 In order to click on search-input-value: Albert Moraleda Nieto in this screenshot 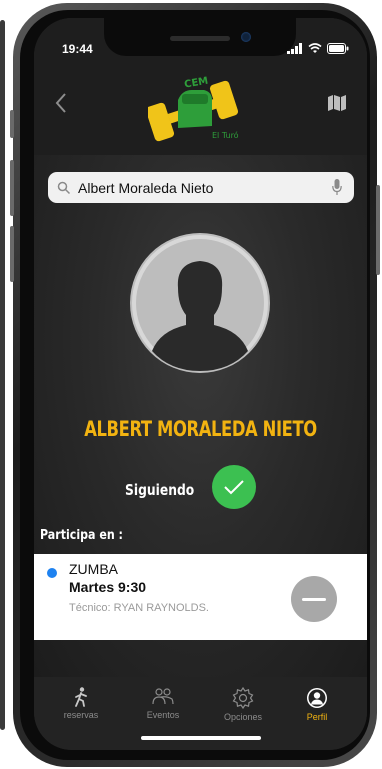, I will do `click(145, 188)`.